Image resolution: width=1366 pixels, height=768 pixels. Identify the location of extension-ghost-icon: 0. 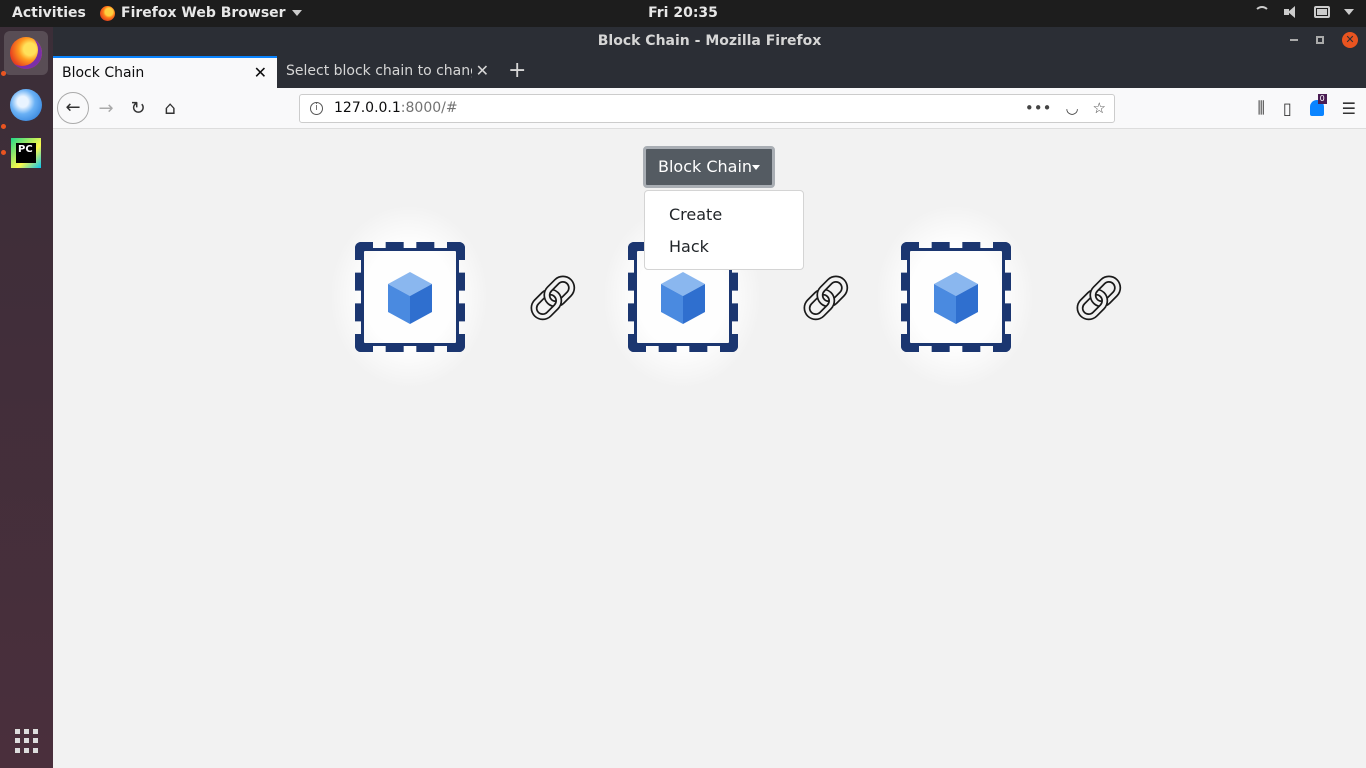
(1318, 105).